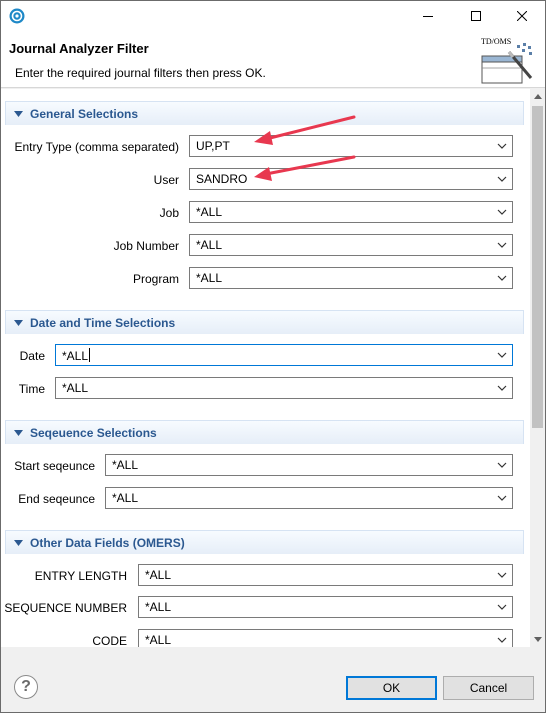 This screenshot has width=546, height=713. I want to click on close-icon, so click(522, 16).